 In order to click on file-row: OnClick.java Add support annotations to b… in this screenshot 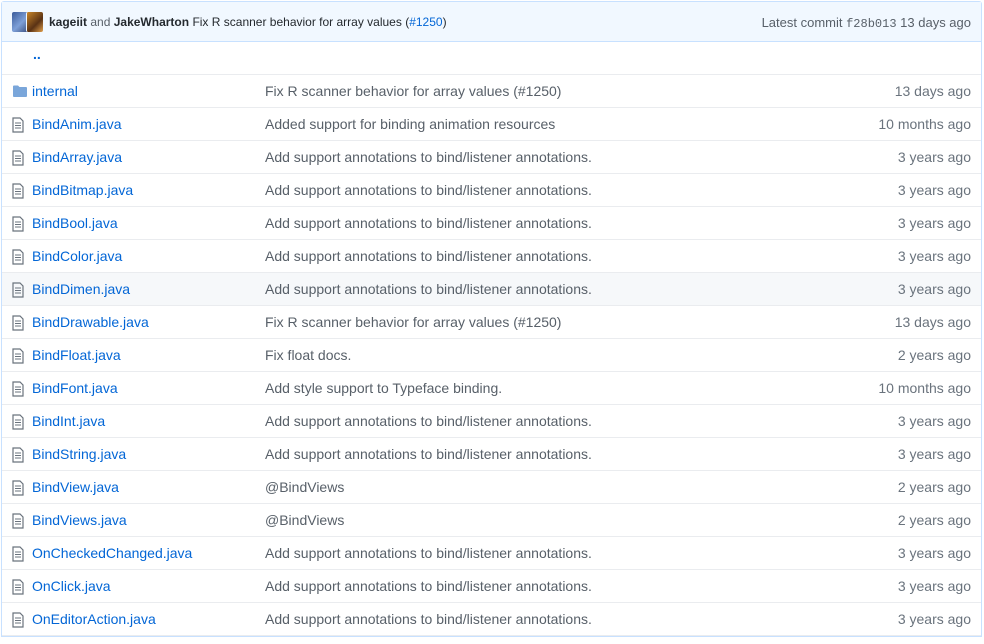, I will do `click(491, 586)`.